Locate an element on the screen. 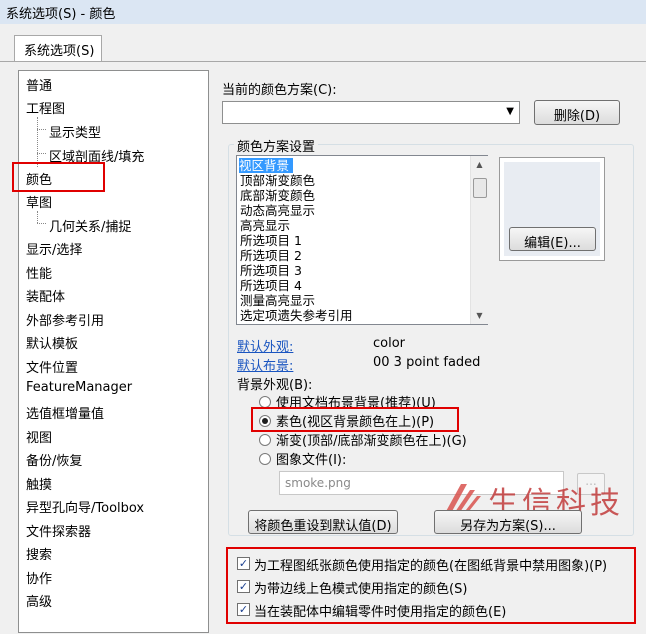  nav-item-touch: 触摸 is located at coordinates (39, 483).